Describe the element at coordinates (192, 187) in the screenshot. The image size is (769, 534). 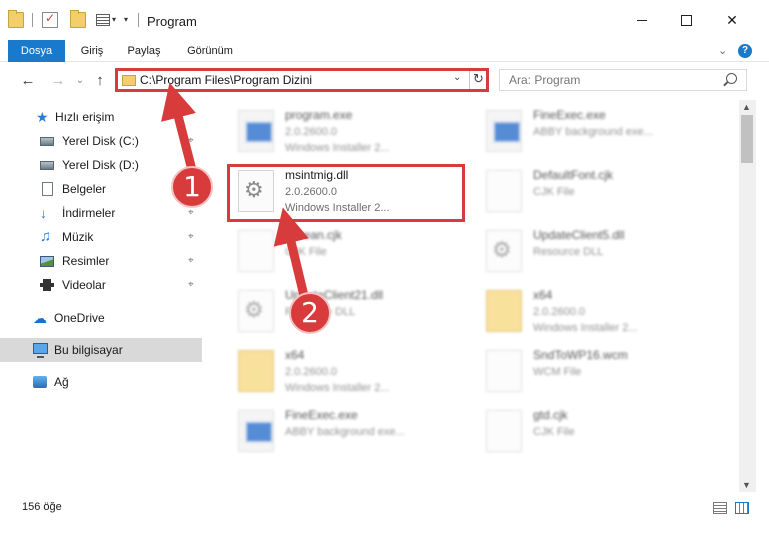
I see `step-1-badge: 1` at that location.